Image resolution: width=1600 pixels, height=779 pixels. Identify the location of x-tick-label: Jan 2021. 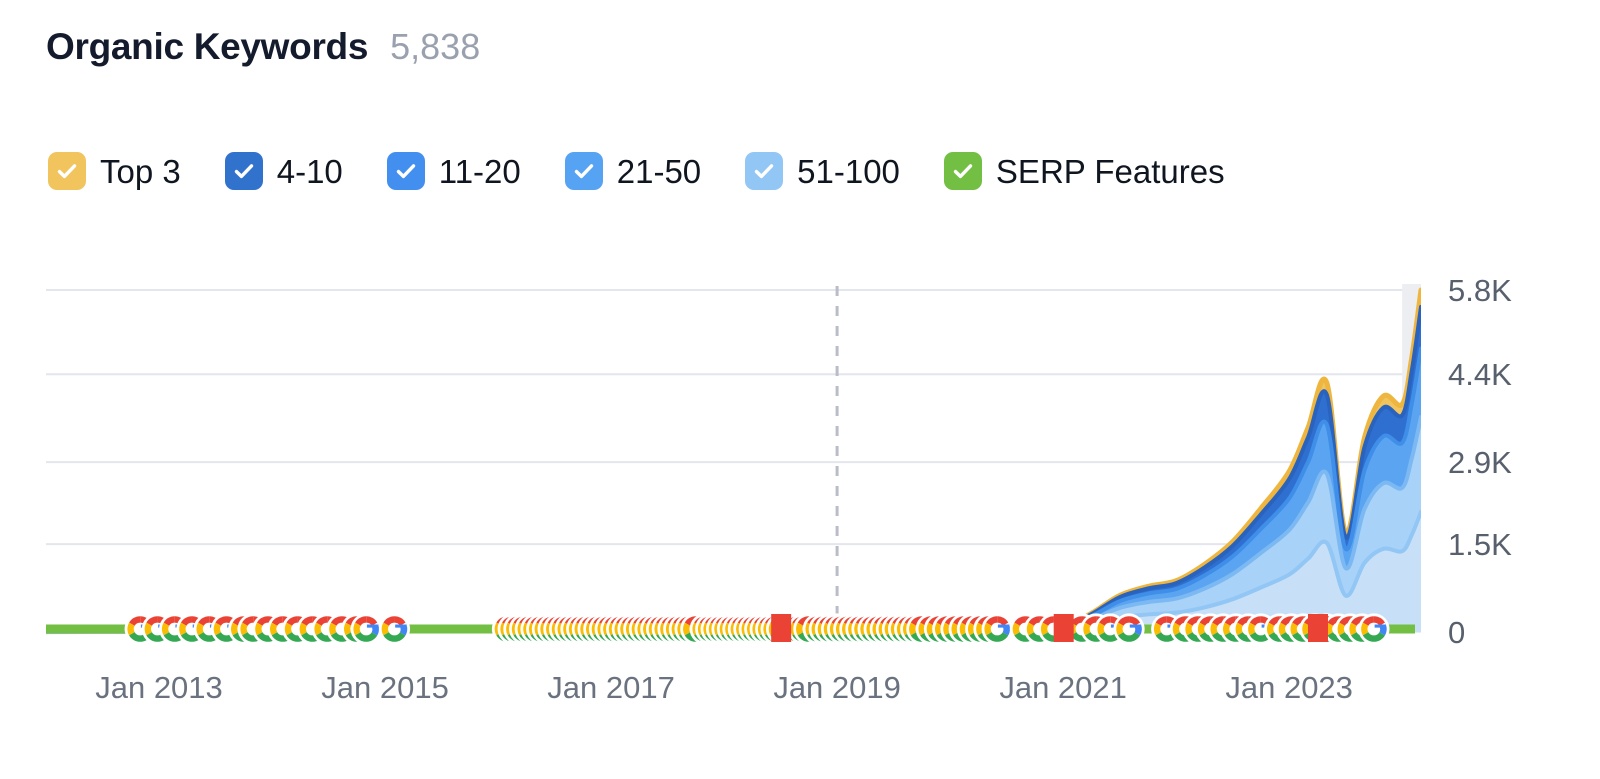
(1063, 687).